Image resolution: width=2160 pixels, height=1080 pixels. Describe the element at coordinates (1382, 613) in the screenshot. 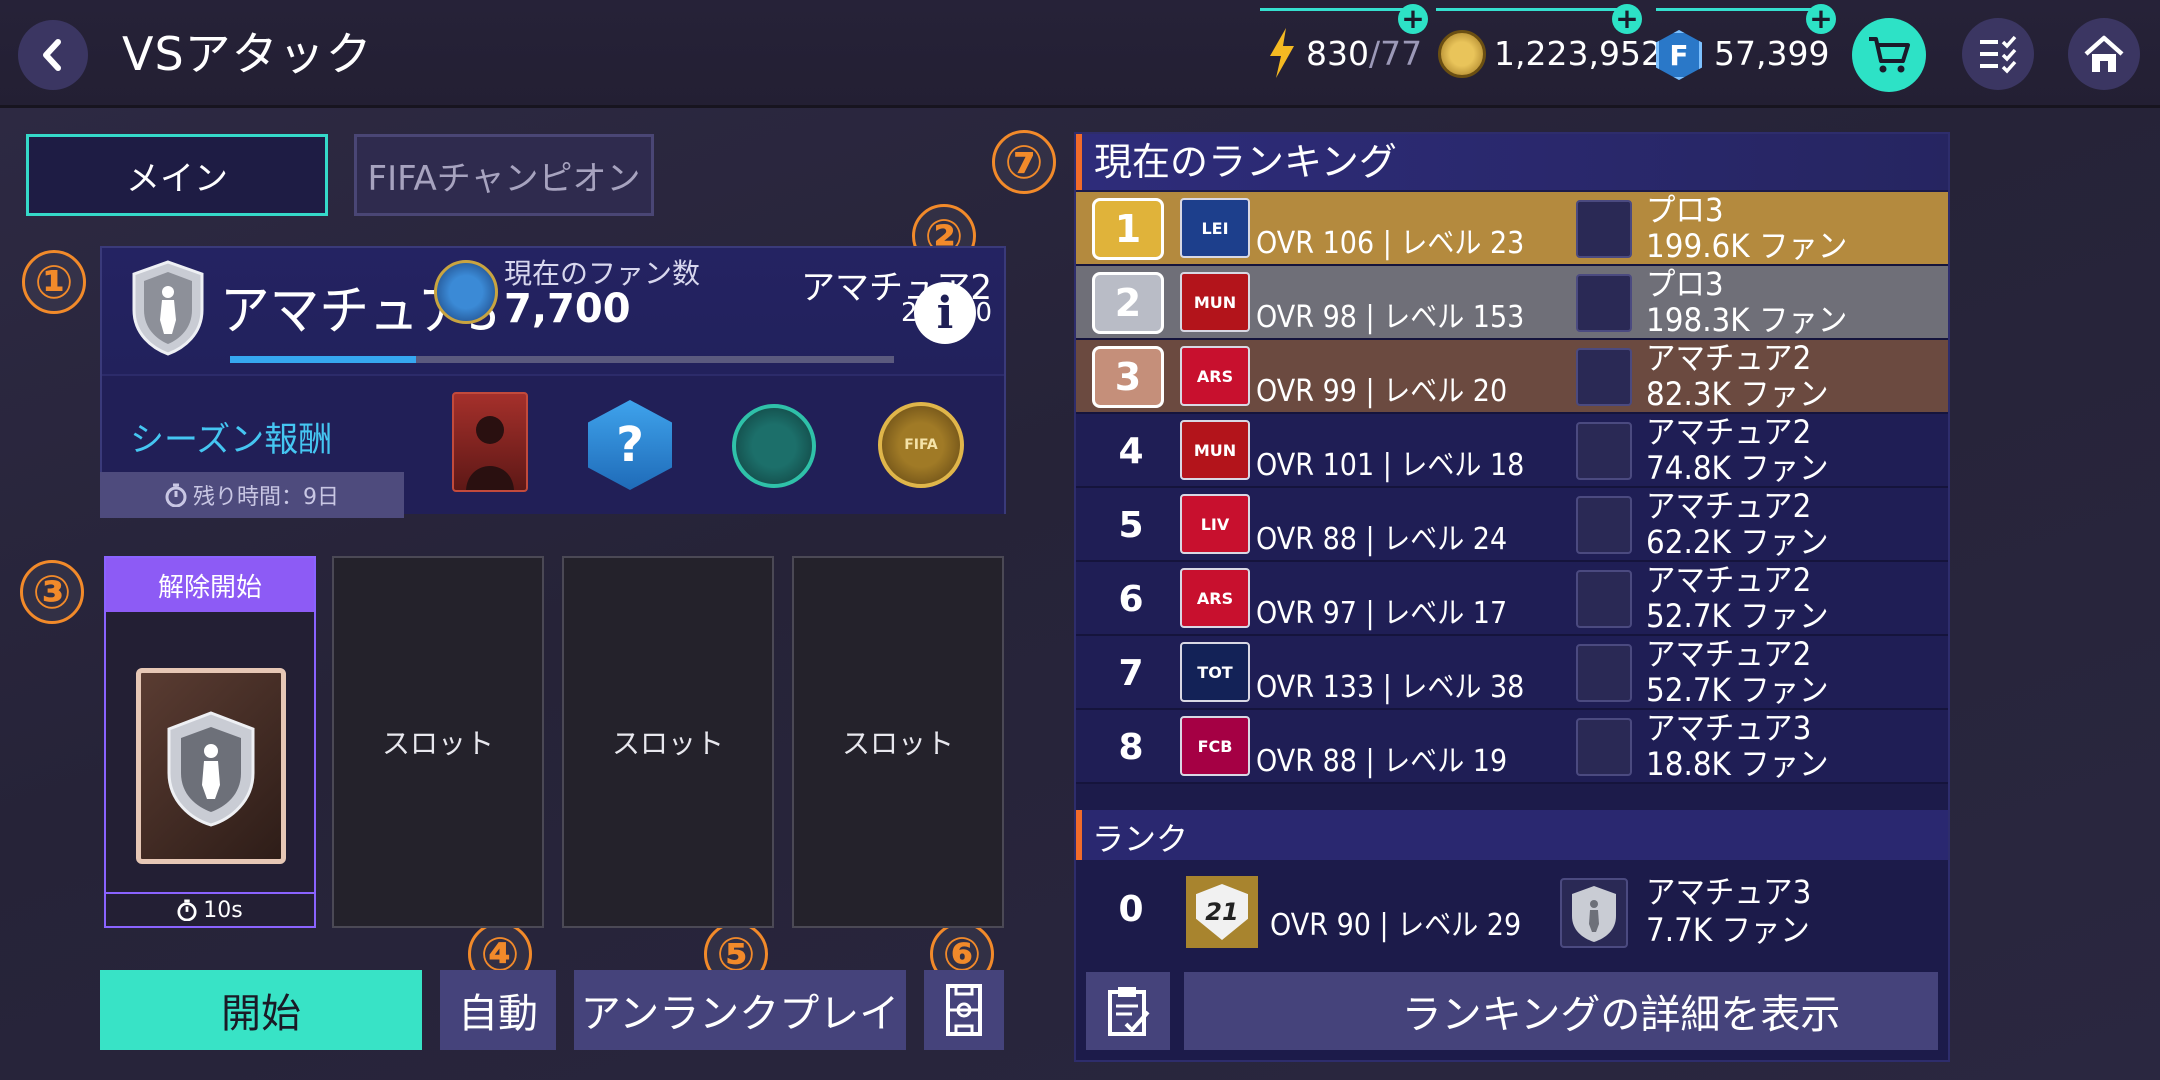

I see `ovr-level: OVR 97 | レベル 17` at that location.